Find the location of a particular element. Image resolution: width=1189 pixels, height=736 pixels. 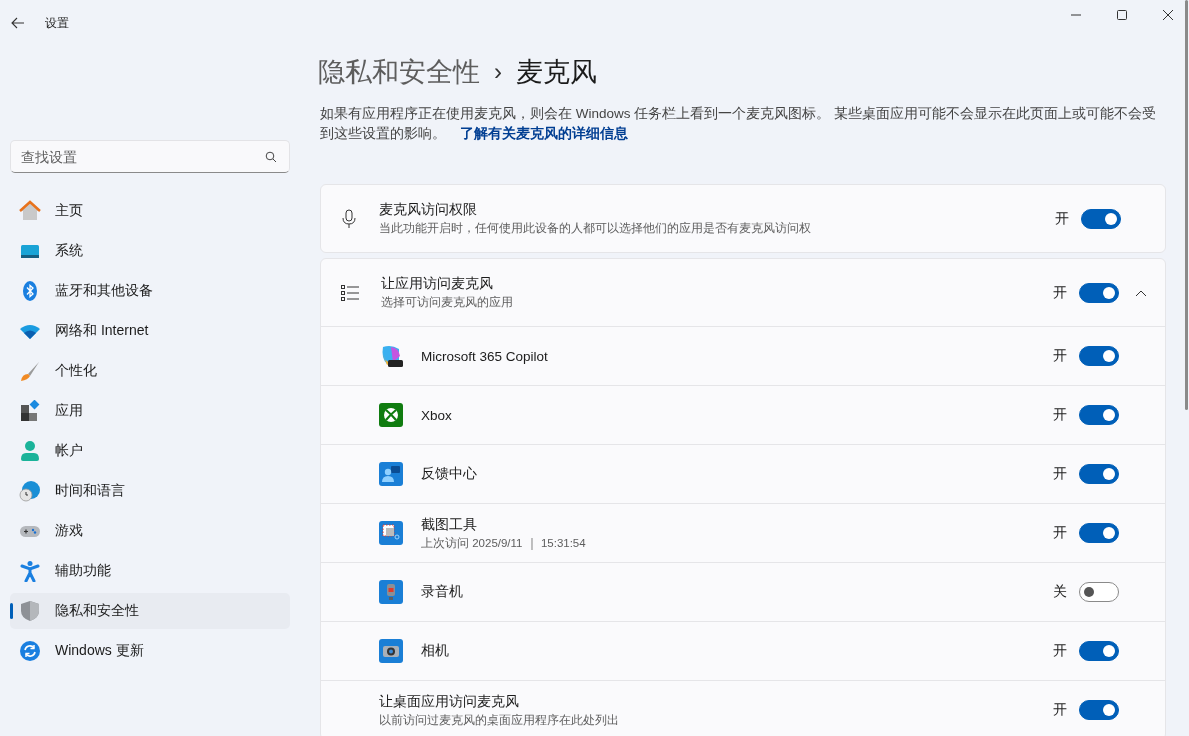

last-access-text: 上次访问 2025/9/11 ｜ 15:31:54 is located at coordinates (504, 543).